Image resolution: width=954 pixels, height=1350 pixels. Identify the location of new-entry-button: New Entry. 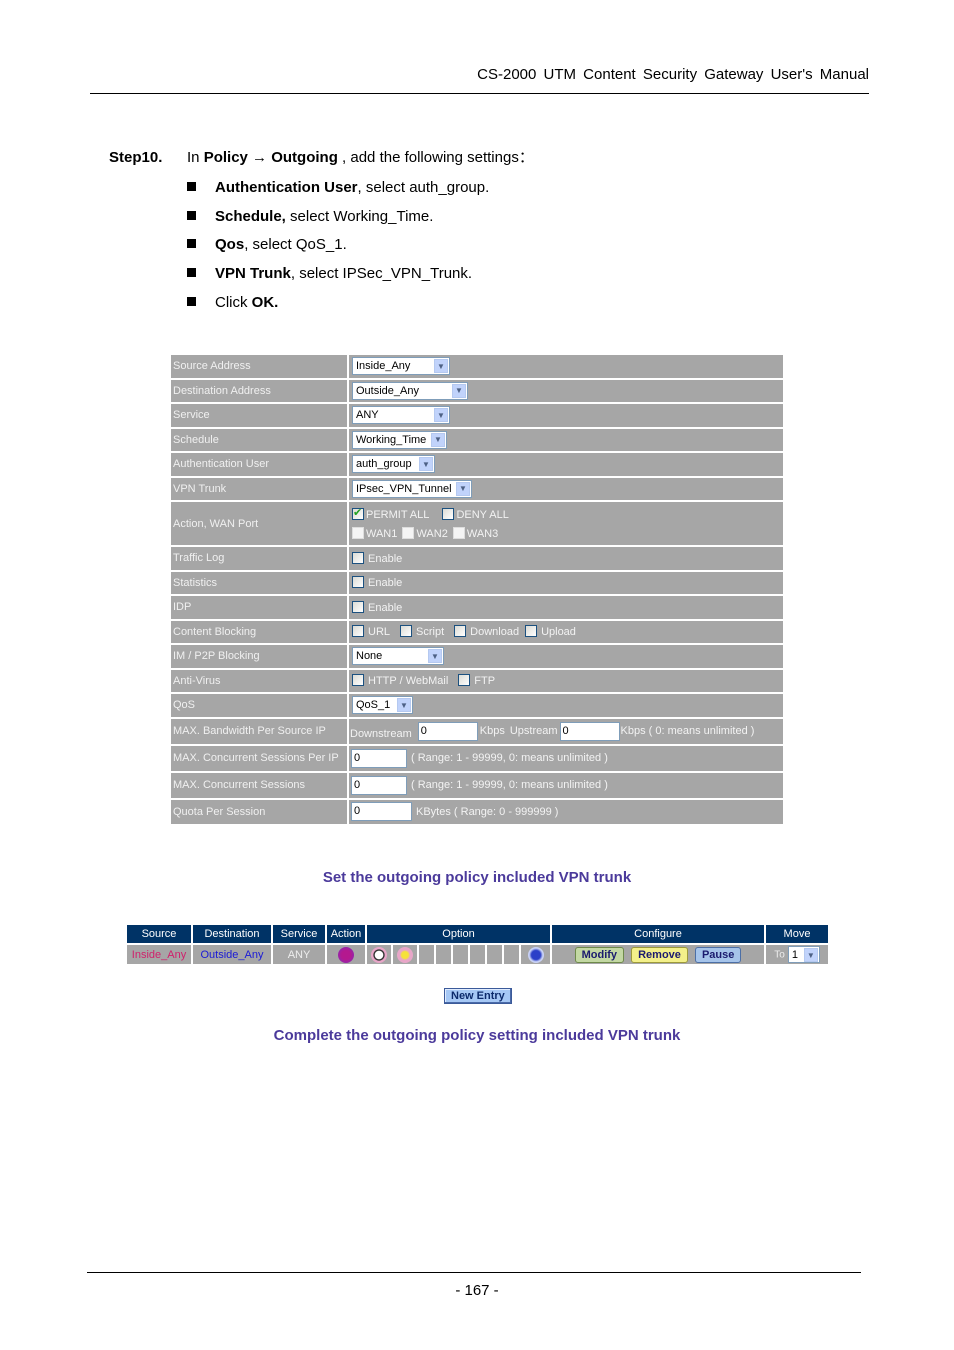
(478, 996).